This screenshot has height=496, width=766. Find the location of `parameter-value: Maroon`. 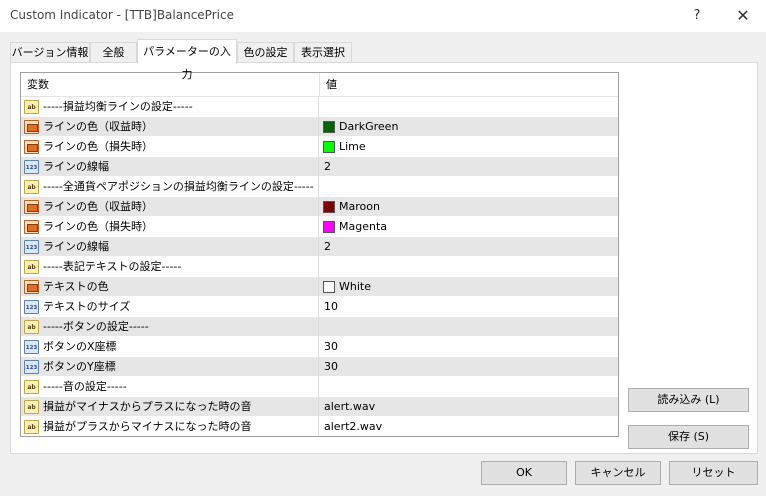

parameter-value: Maroon is located at coordinates (359, 206).